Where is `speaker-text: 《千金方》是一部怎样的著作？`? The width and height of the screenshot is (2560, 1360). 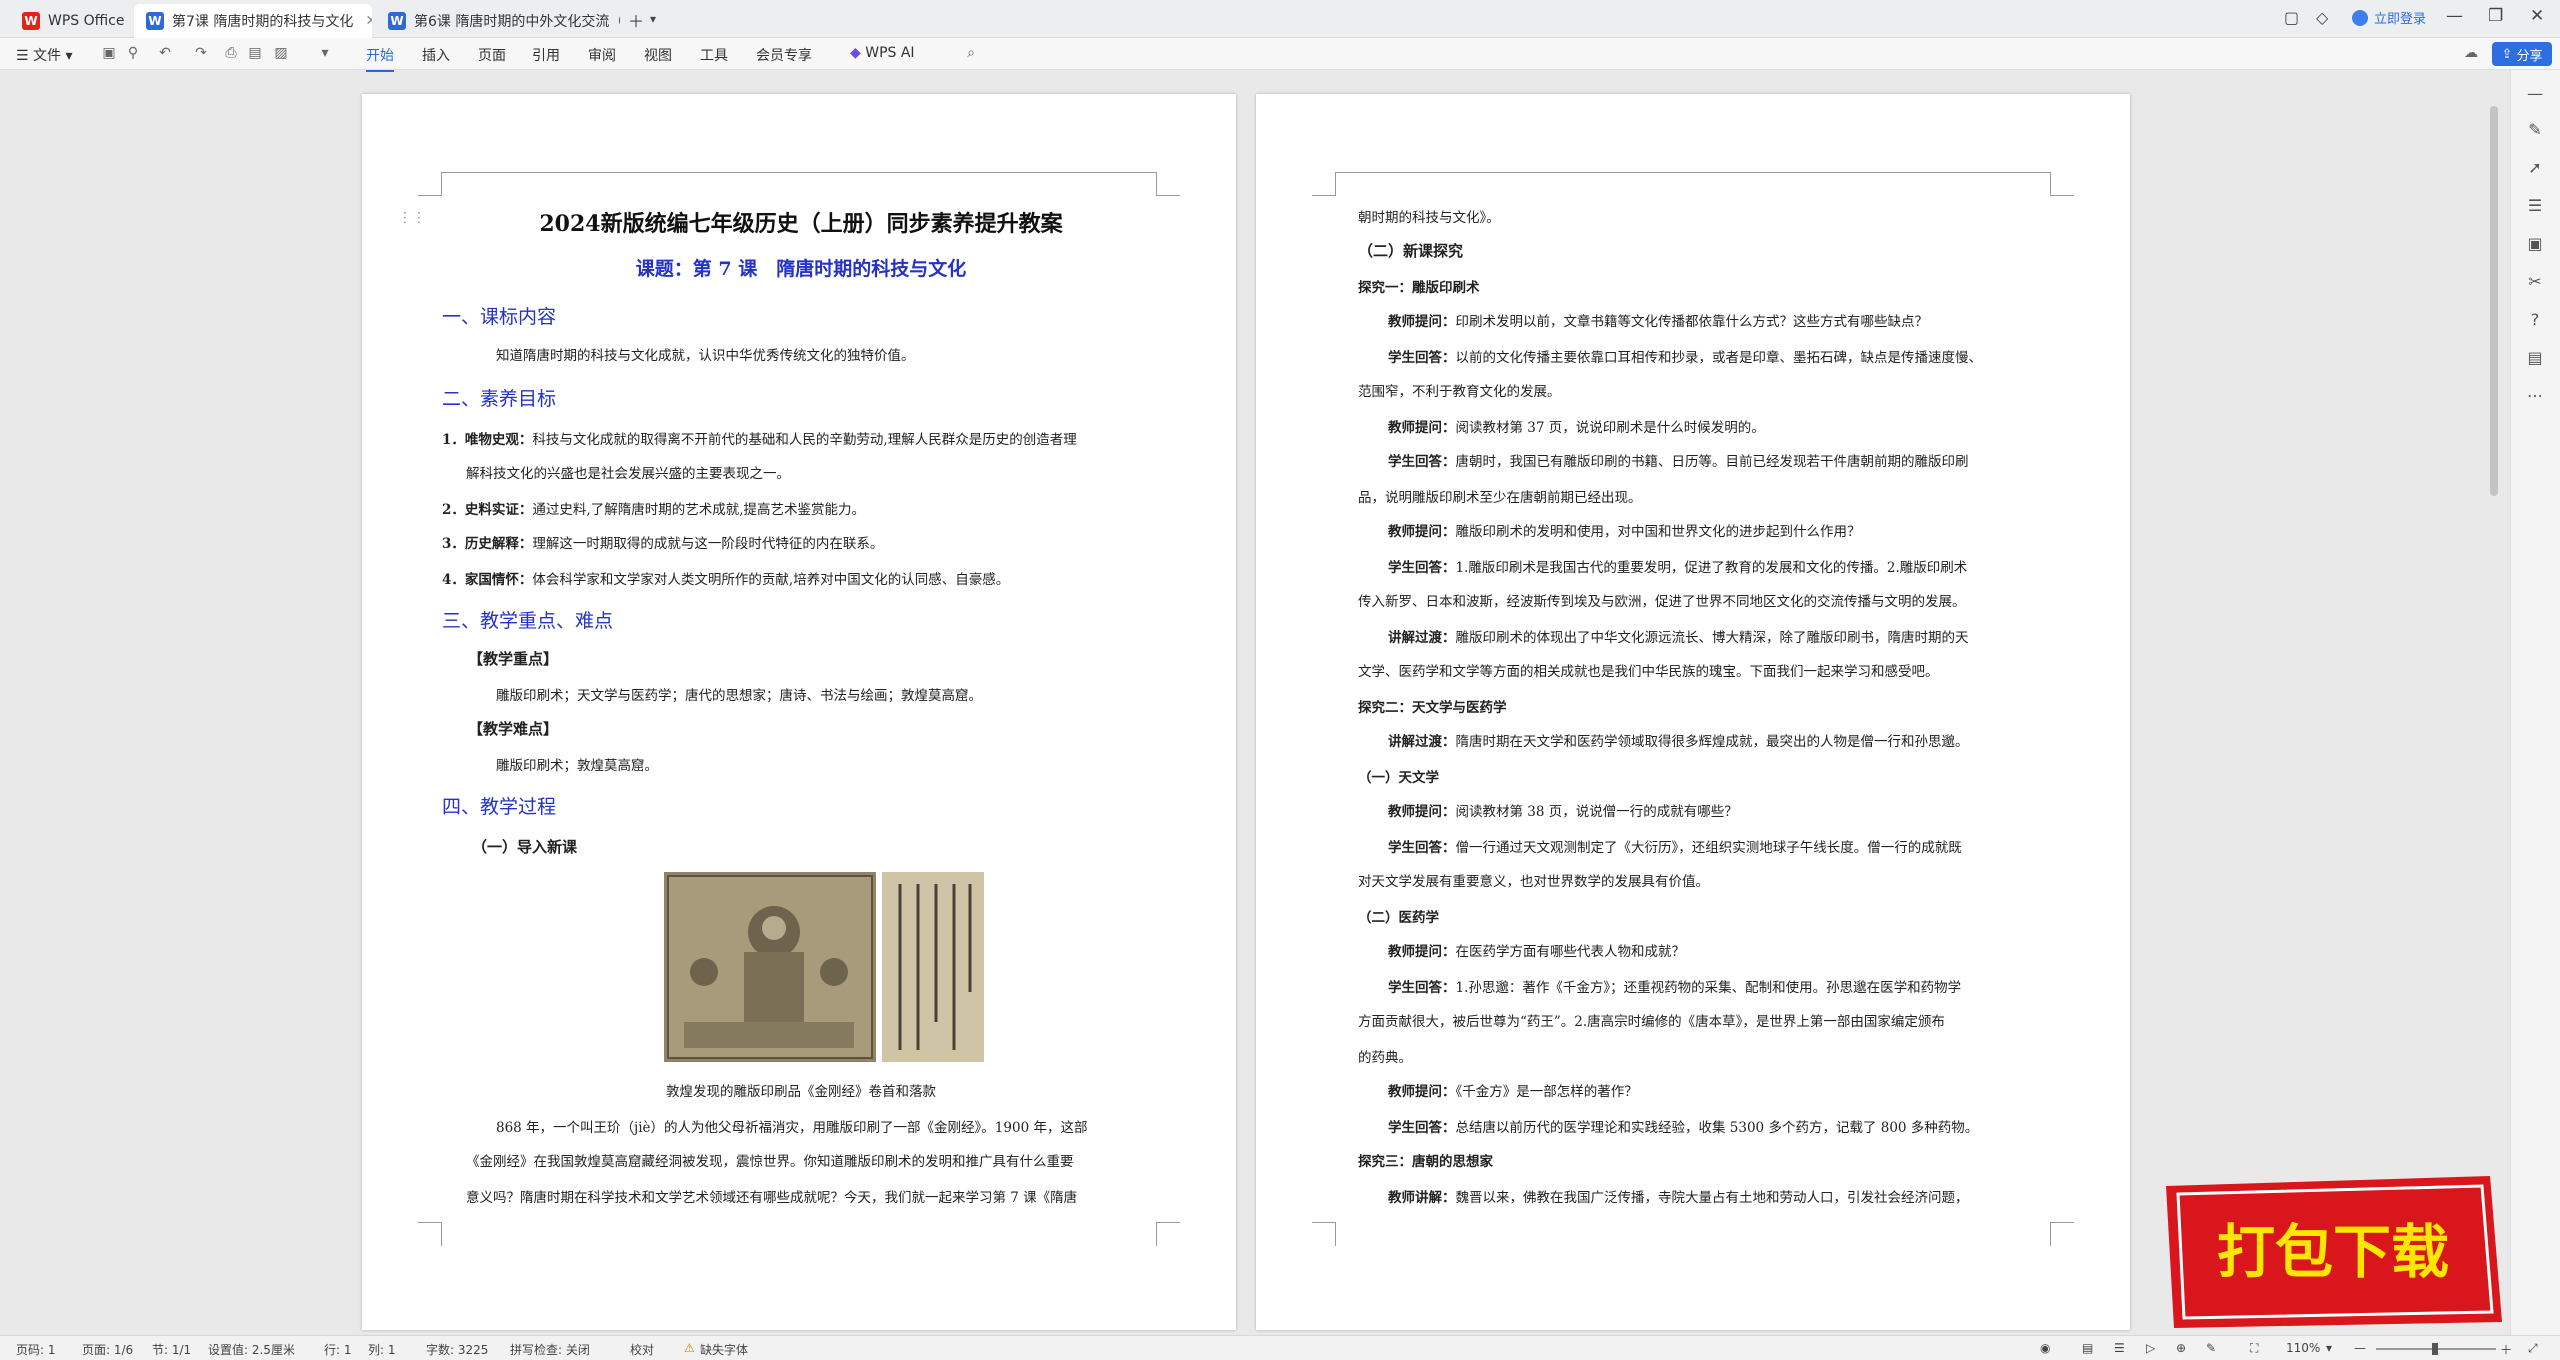 speaker-text: 《千金方》是一部怎样的著作？ is located at coordinates (1546, 1092).